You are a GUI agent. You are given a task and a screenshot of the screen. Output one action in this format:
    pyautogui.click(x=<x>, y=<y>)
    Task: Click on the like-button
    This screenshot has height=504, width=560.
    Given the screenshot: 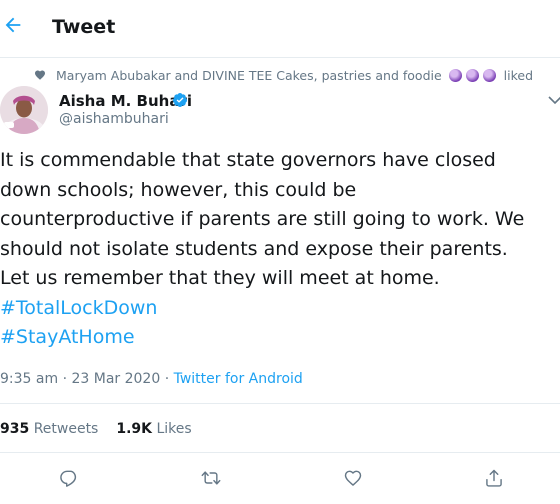 What is the action you would take?
    pyautogui.click(x=353, y=478)
    